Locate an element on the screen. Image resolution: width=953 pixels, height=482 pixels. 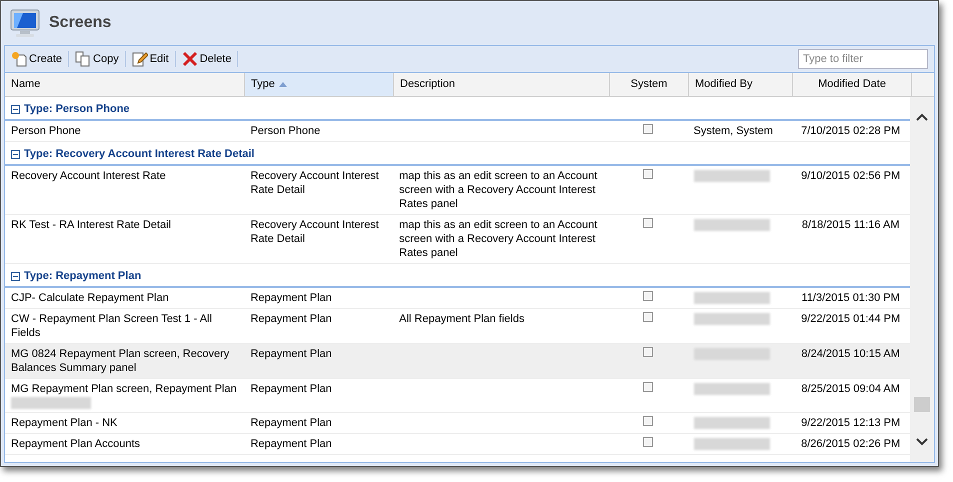
scroll-up-icon is located at coordinates (922, 117).